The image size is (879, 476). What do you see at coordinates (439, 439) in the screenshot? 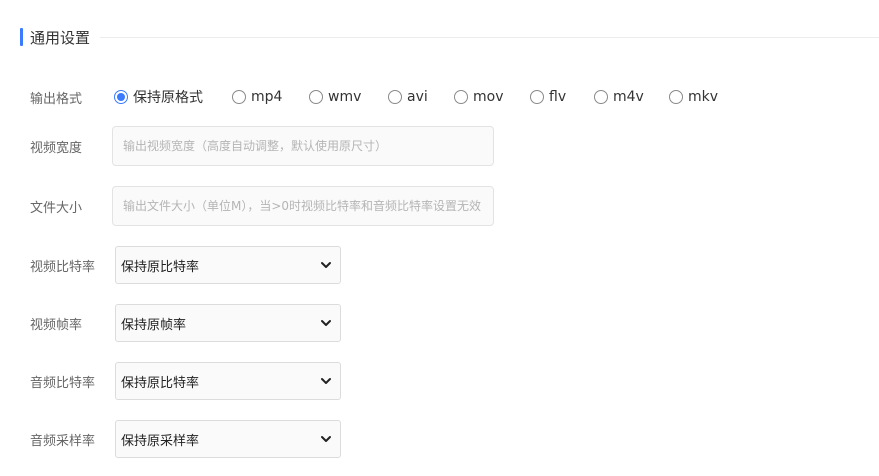
I see `audio-samplerate-row: 音频采样率 保持原采样率` at bounding box center [439, 439].